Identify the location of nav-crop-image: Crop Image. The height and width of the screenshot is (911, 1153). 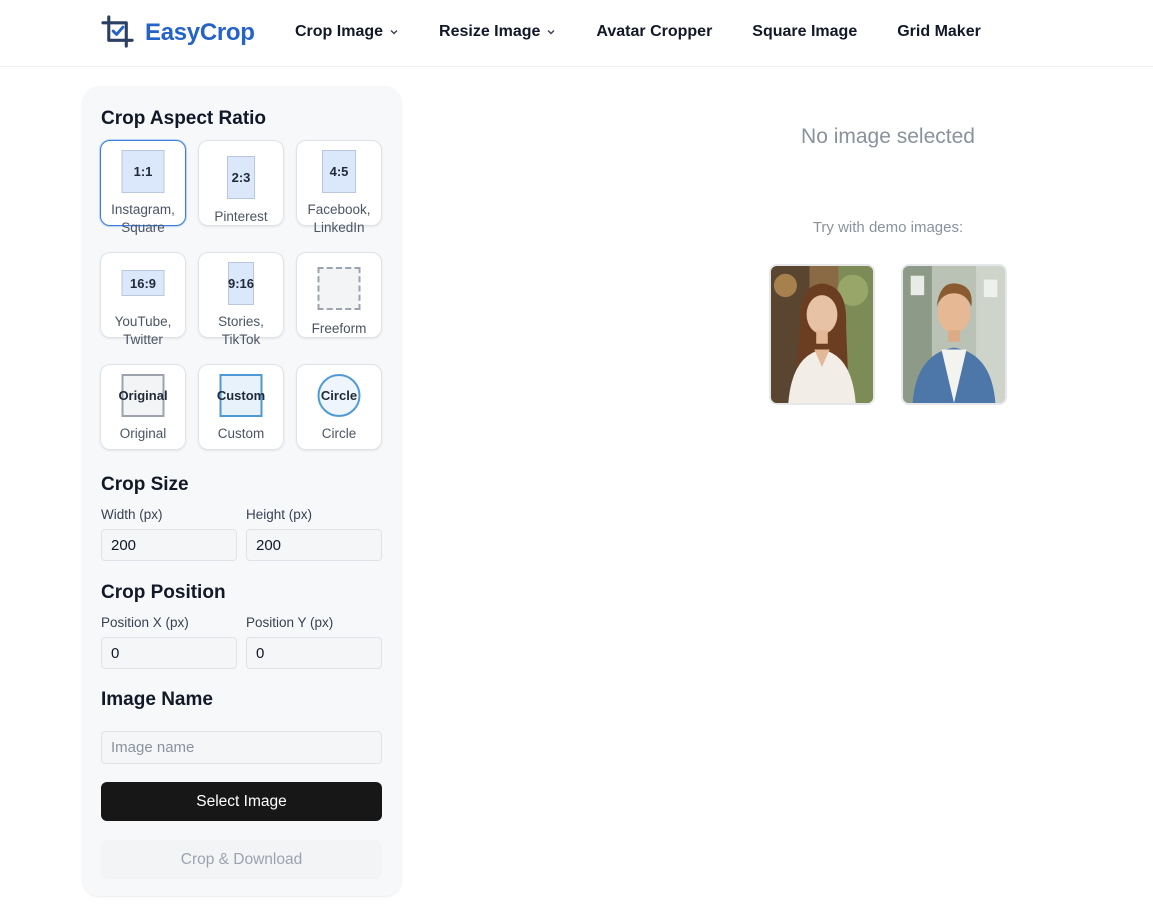
(347, 32).